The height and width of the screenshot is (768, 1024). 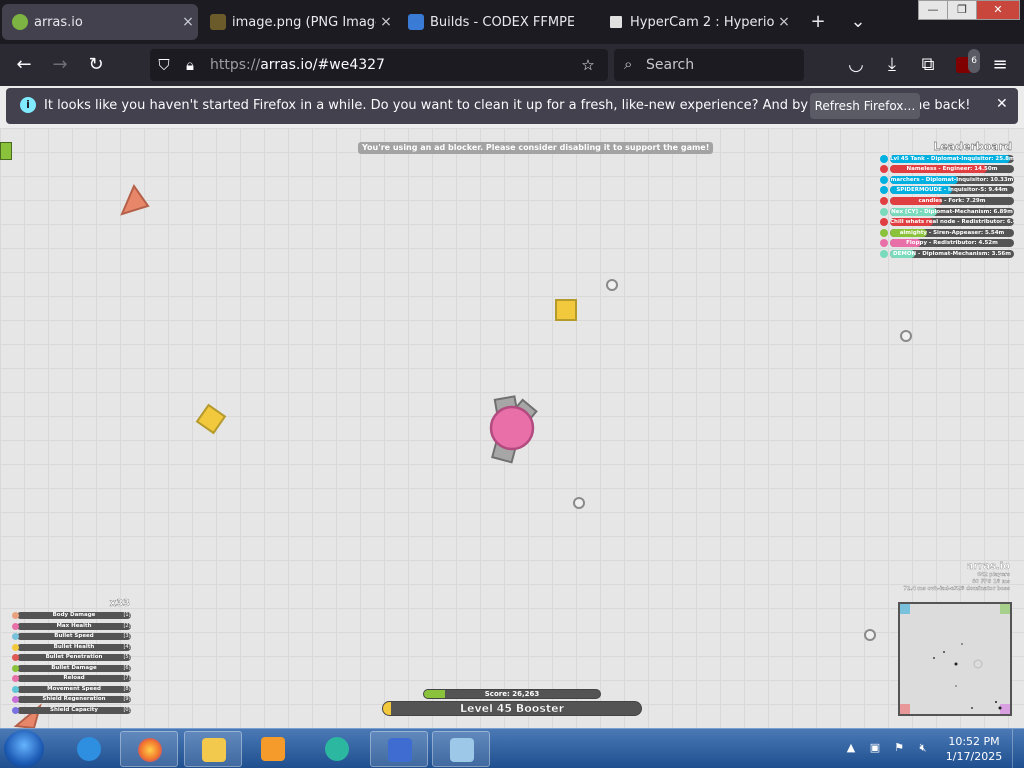 I want to click on hypercam-icon, so click(x=337, y=749).